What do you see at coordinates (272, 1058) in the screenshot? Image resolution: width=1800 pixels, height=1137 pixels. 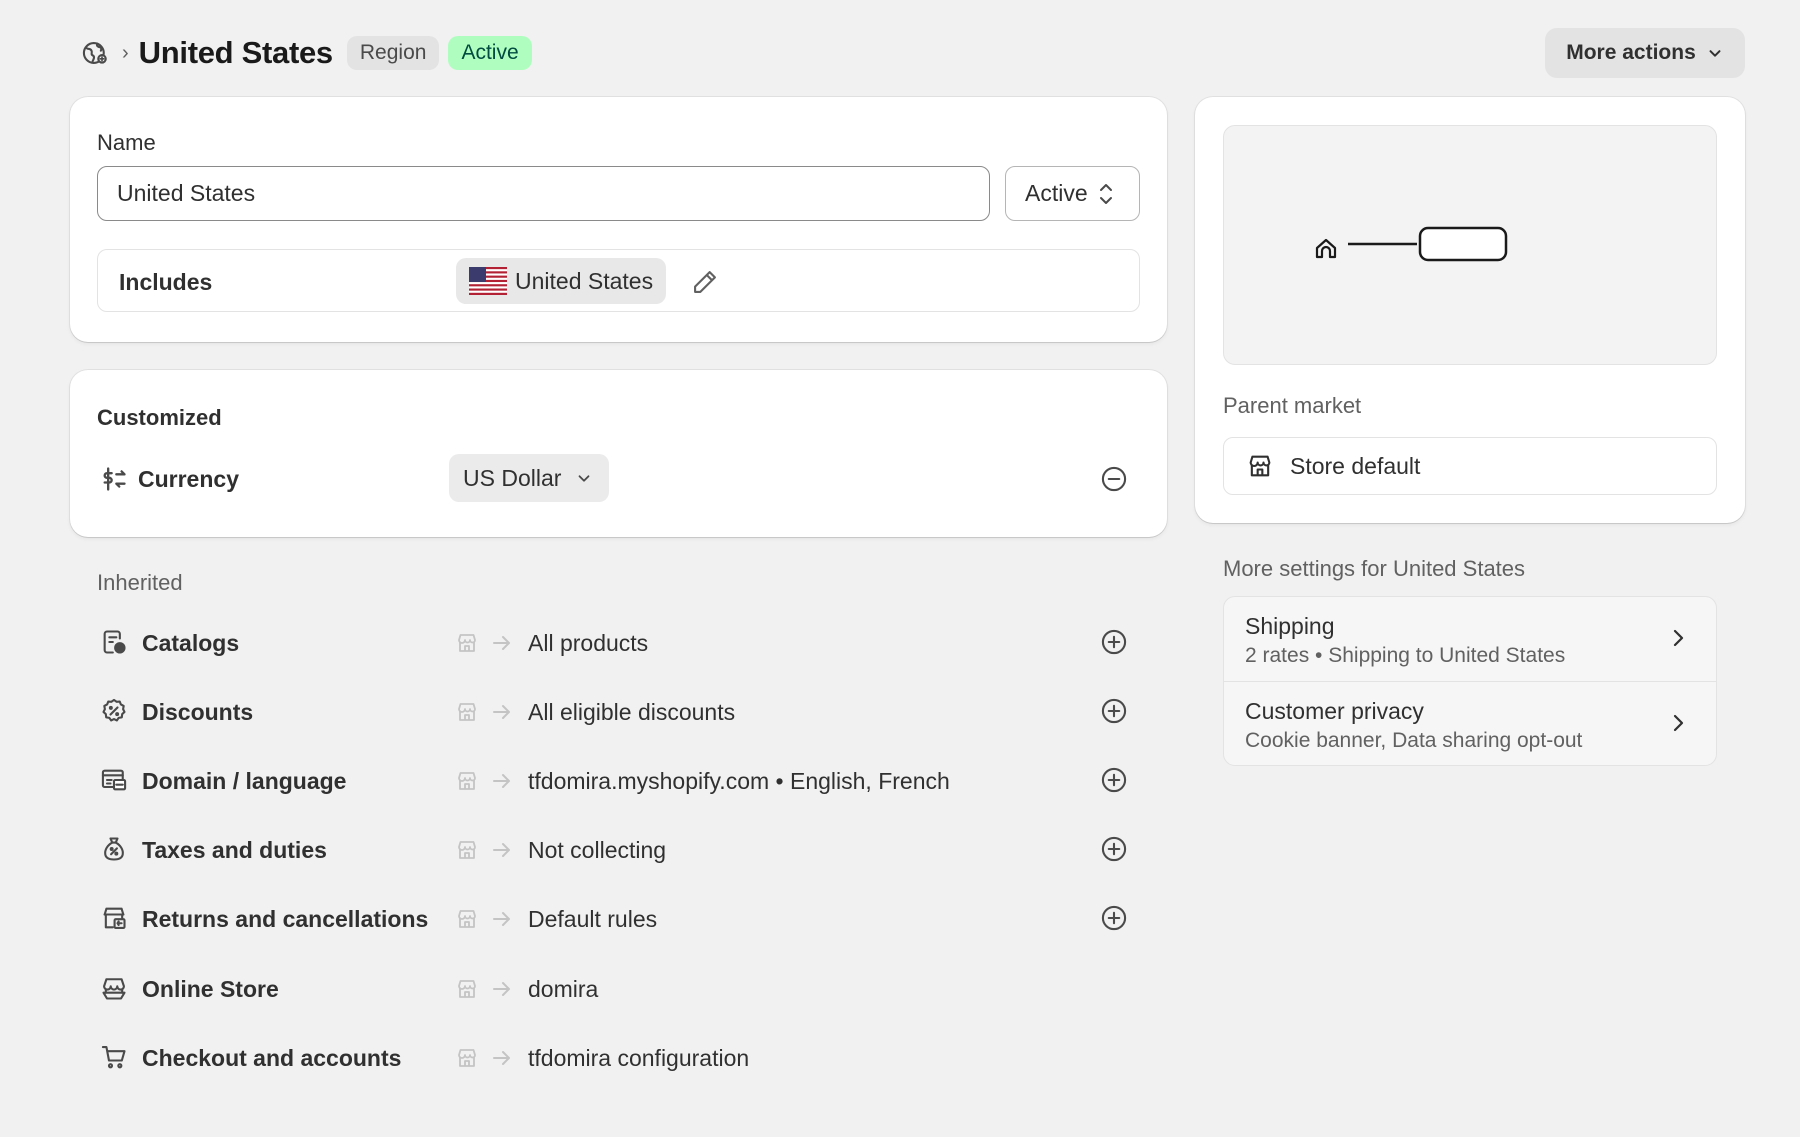 I see `inherited-row-label: Checkout and accounts` at bounding box center [272, 1058].